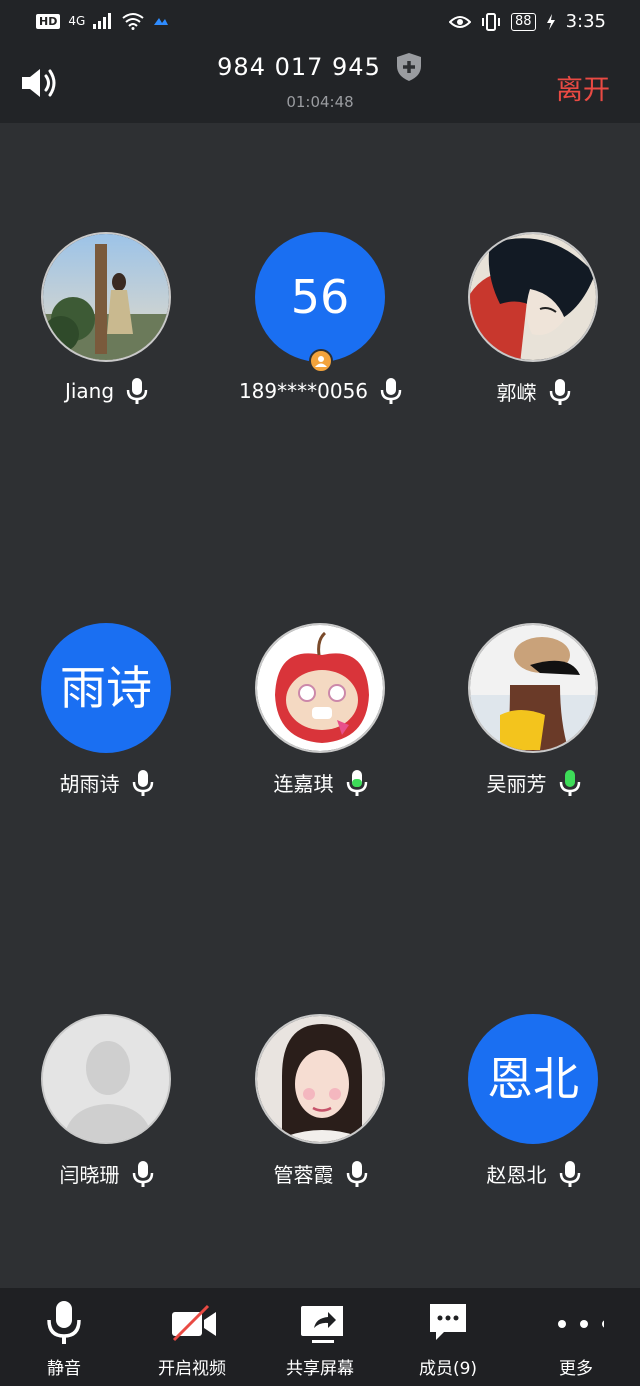 The image size is (640, 1386). Describe the element at coordinates (321, 361) in the screenshot. I see `host-badge-icon` at that location.